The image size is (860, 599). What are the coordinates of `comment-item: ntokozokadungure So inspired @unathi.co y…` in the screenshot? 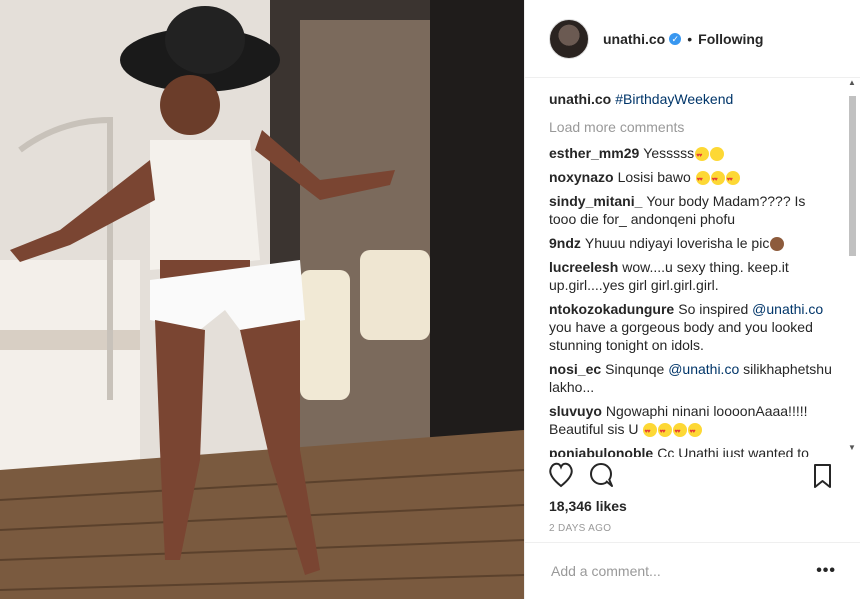 It's located at (691, 327).